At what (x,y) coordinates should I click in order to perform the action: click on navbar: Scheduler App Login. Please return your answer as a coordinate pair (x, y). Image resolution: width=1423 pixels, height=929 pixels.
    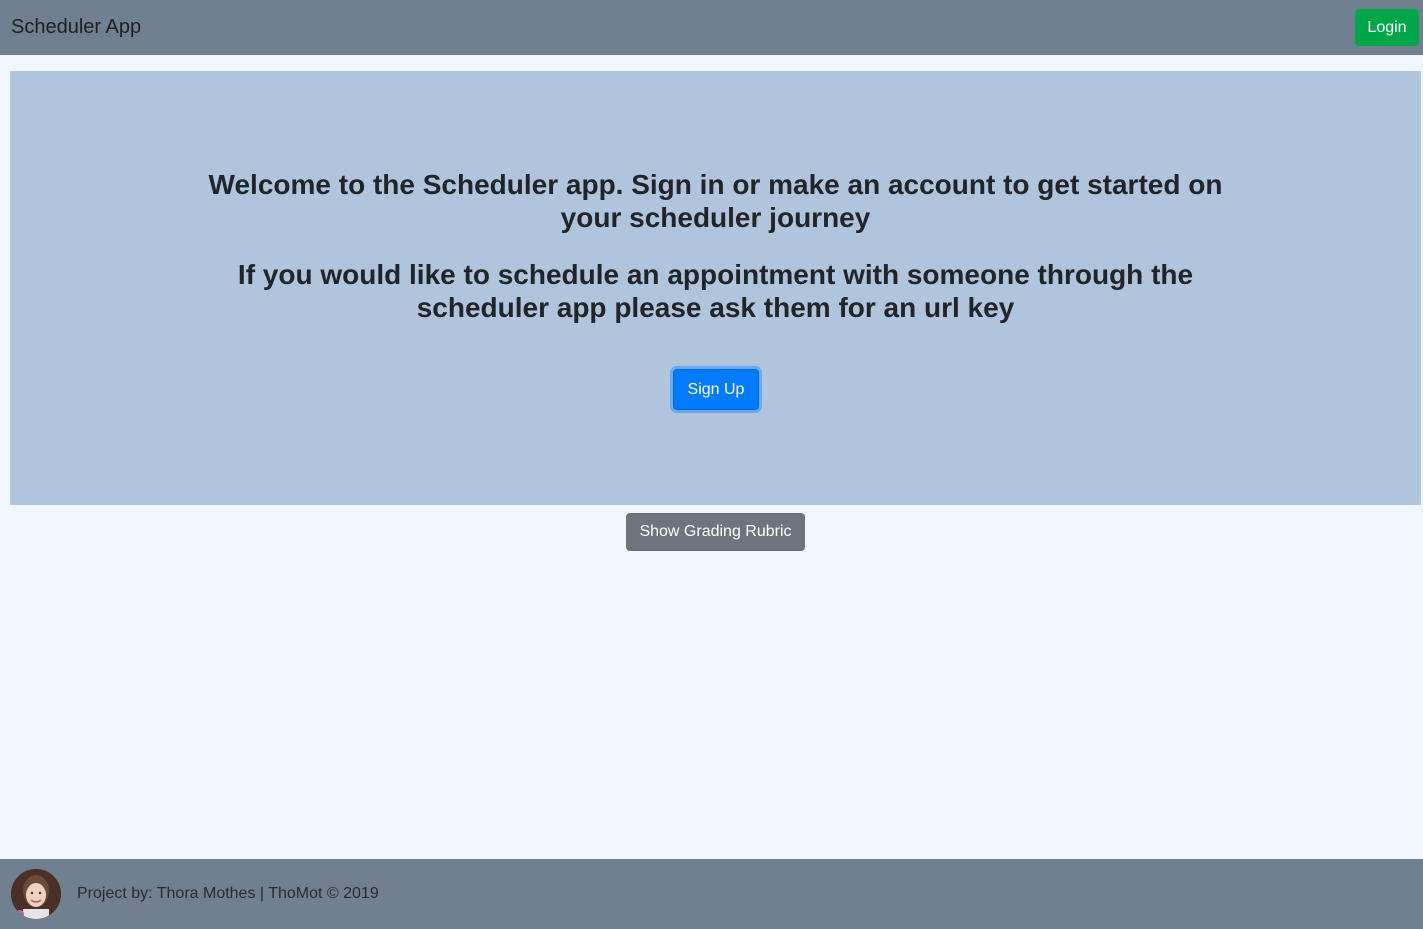
    Looking at the image, I should click on (711, 27).